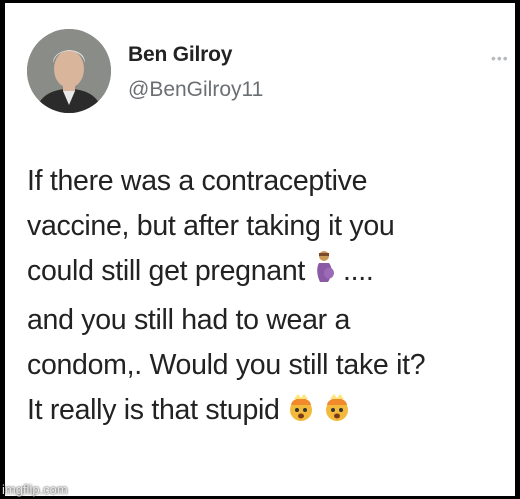  What do you see at coordinates (324, 274) in the screenshot?
I see `pregnant-woman-emoji` at bounding box center [324, 274].